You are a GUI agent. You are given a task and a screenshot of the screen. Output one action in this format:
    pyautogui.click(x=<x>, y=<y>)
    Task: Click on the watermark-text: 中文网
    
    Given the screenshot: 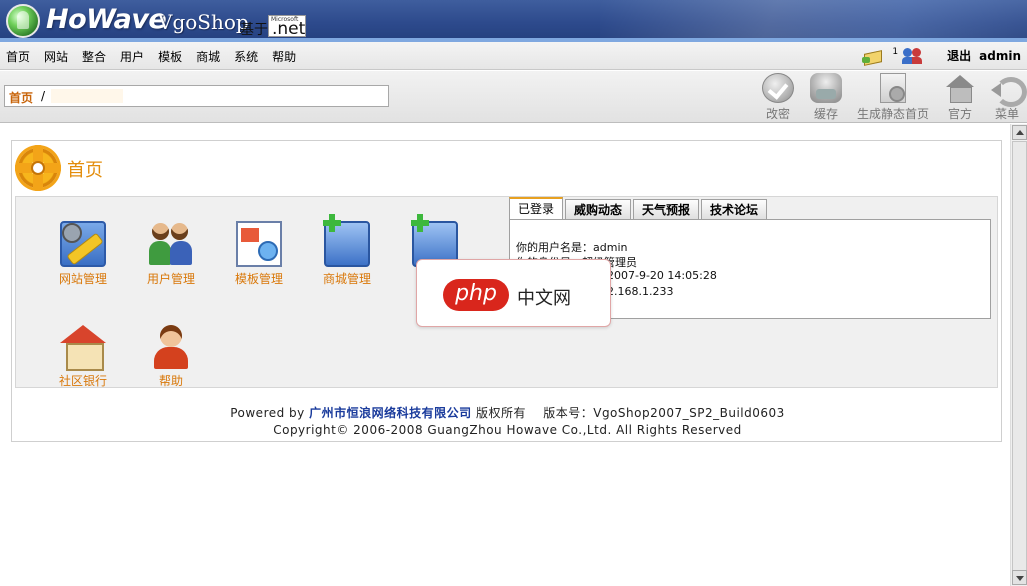 What is the action you would take?
    pyautogui.click(x=544, y=298)
    